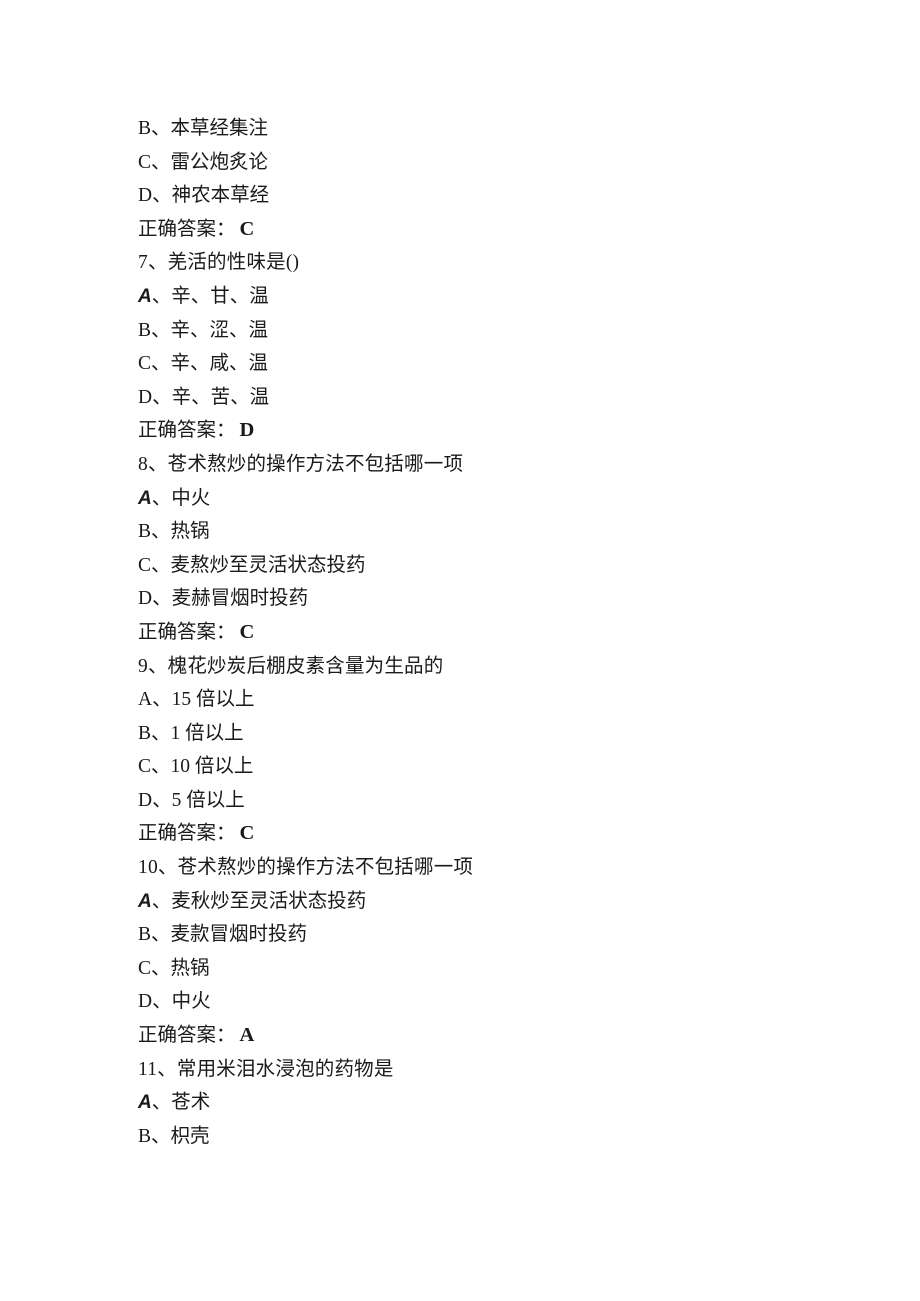  I want to click on option-text: 5 倍以上, so click(208, 800).